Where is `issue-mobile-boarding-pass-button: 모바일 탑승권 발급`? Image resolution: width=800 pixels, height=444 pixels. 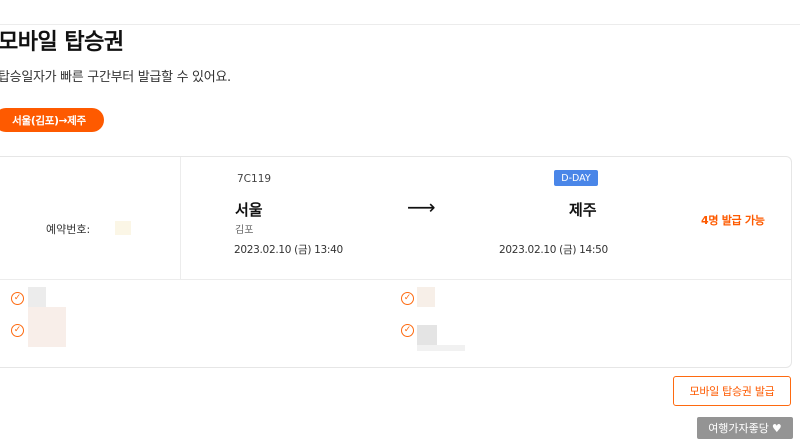 issue-mobile-boarding-pass-button: 모바일 탑승권 발급 is located at coordinates (732, 391).